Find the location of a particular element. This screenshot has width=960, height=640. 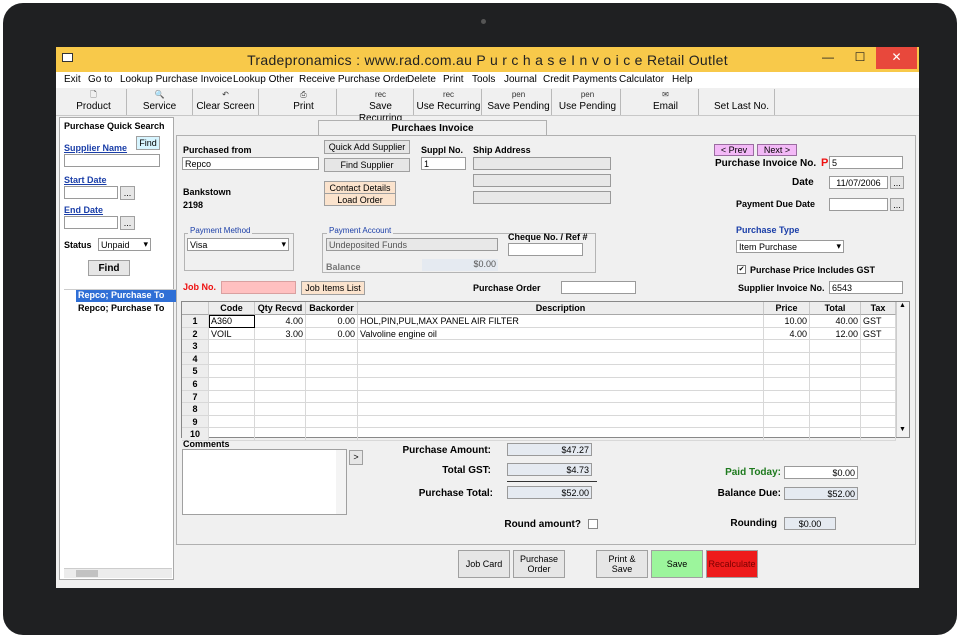

ship-address-line3 is located at coordinates (542, 197).